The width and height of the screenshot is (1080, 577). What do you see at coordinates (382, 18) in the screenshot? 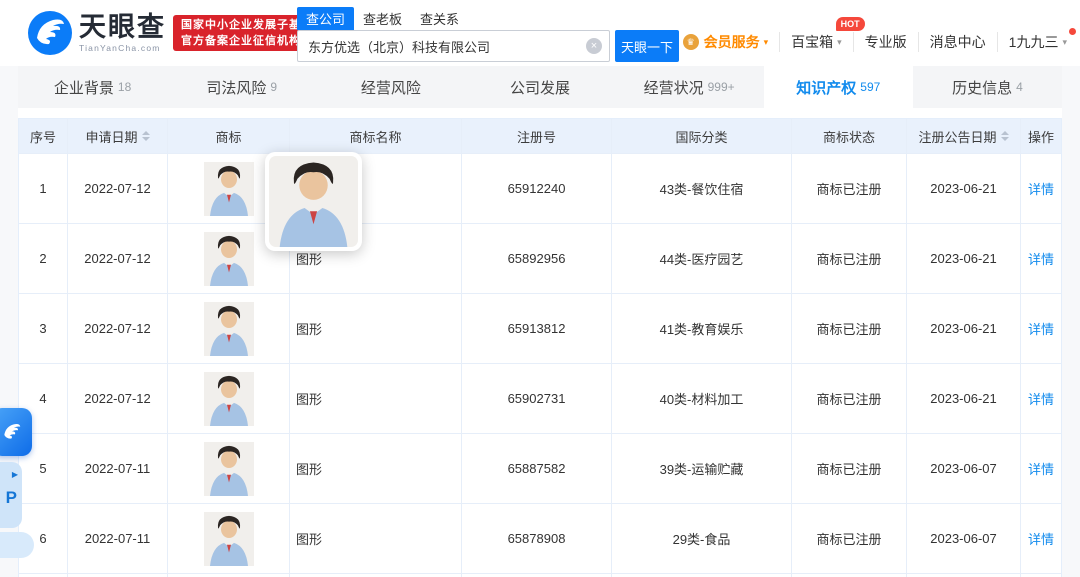
I see `search-tab-boss: 查老板` at bounding box center [382, 18].